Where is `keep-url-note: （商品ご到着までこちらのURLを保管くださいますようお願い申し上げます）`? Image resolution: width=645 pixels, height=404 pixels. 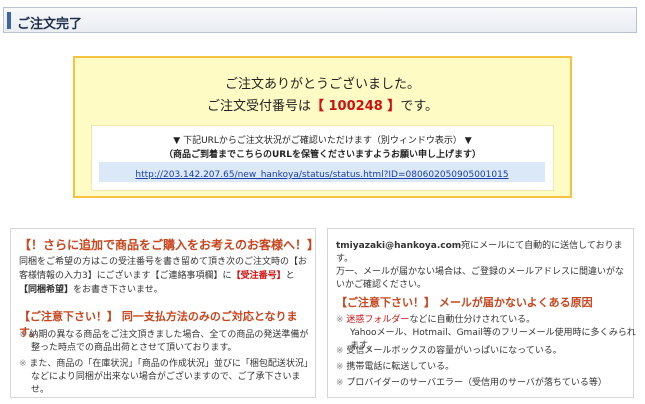 keep-url-note: （商品ご到着までこちらのURLを保管くださいますようお願い申し上げます） is located at coordinates (322, 155).